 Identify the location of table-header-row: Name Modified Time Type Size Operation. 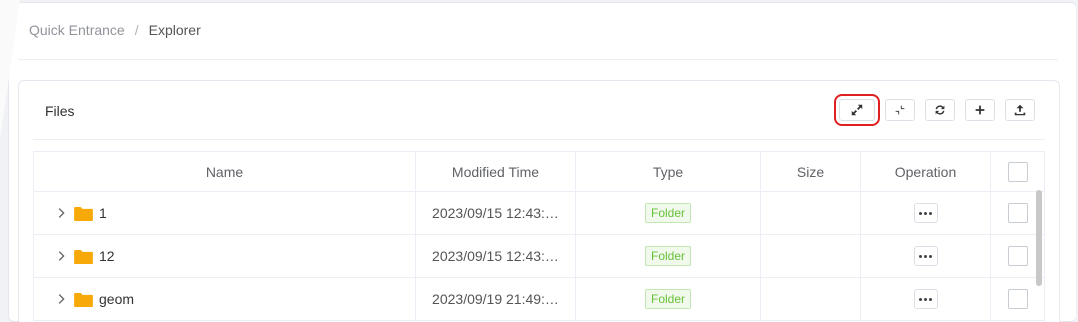
(539, 172).